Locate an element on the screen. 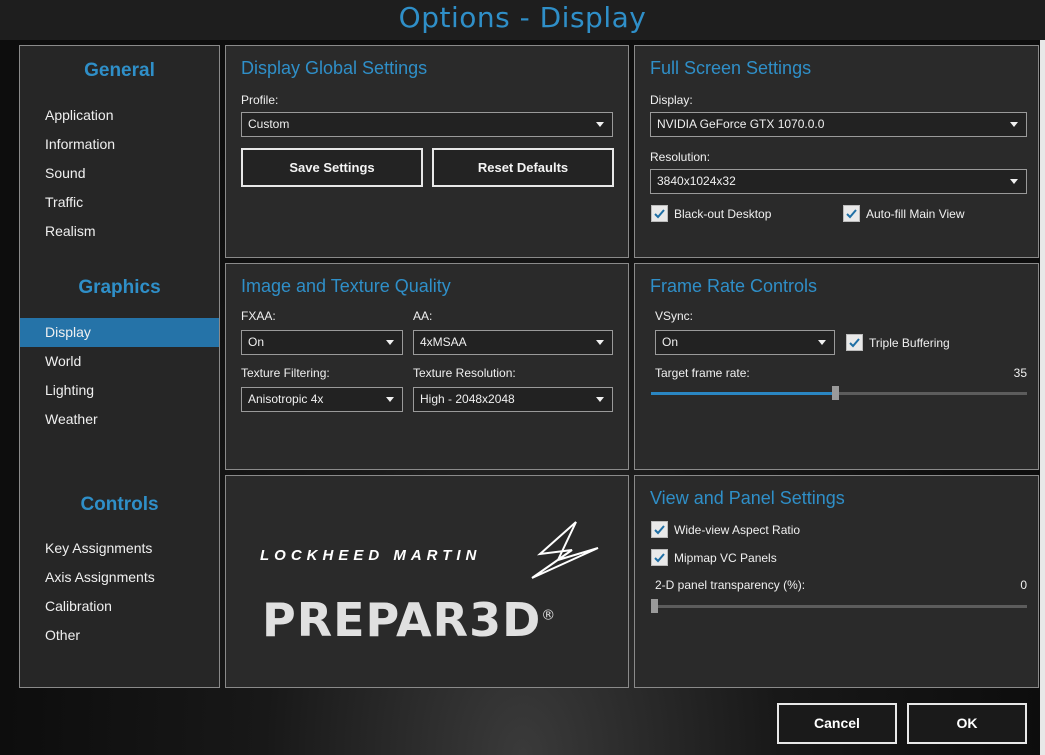 The height and width of the screenshot is (755, 1045). vsync-label: VSync: is located at coordinates (674, 316).